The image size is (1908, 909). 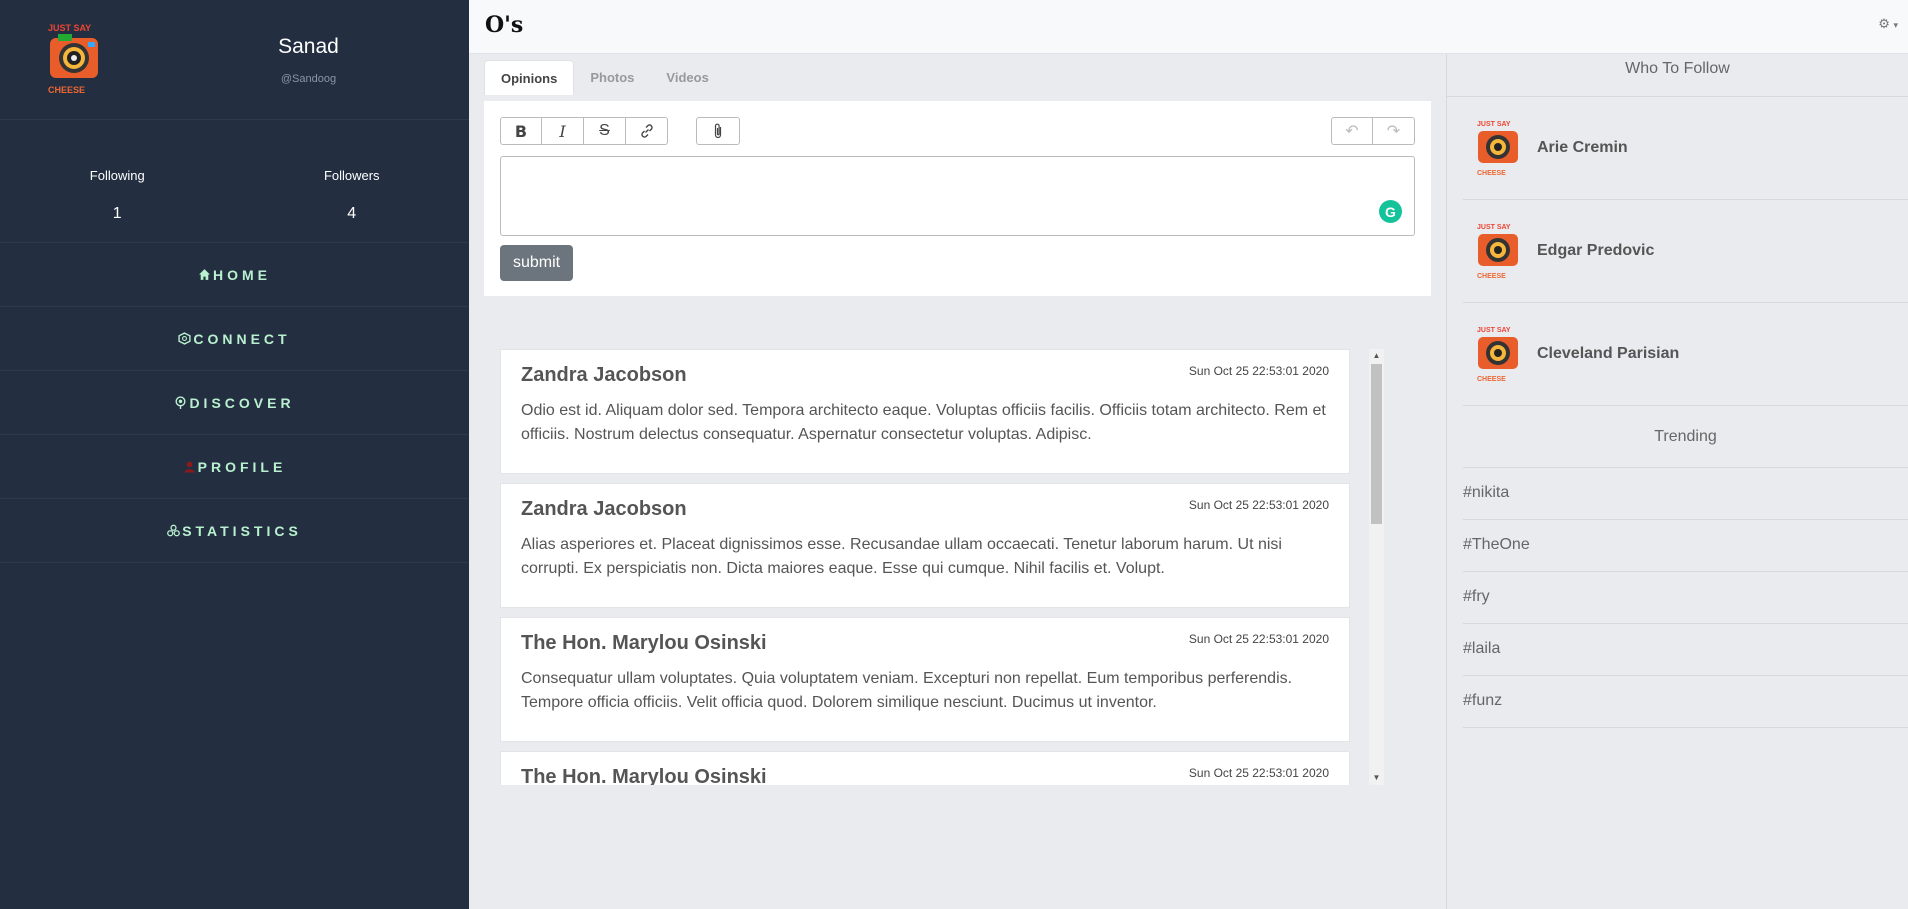 I want to click on nav-label: HOME, so click(x=242, y=274).